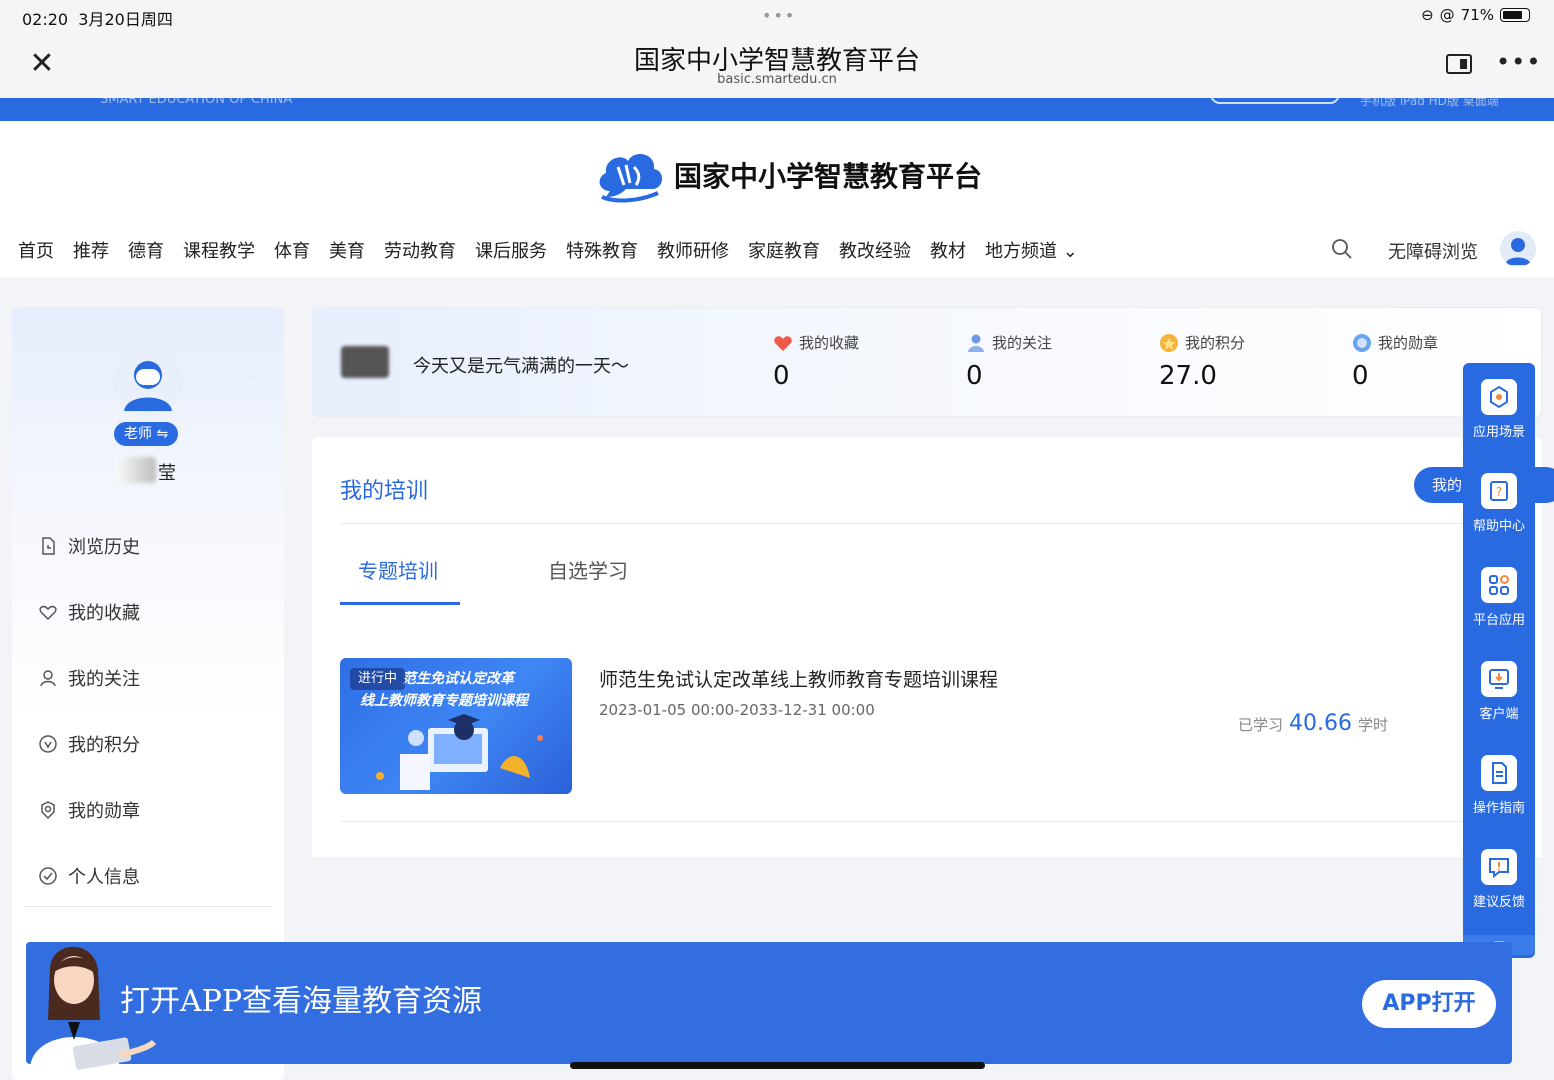 This screenshot has height=1080, width=1554. What do you see at coordinates (1429, 1004) in the screenshot?
I see `open-app-button: APP打开` at bounding box center [1429, 1004].